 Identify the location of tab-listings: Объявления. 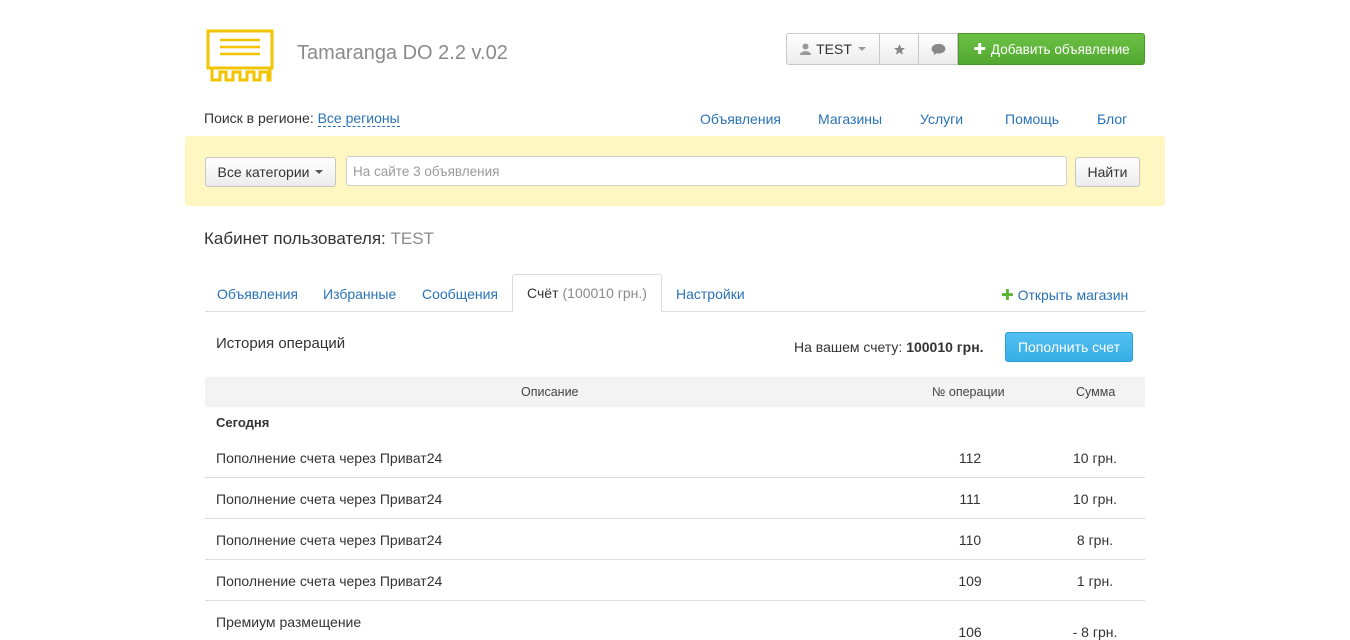
(257, 294).